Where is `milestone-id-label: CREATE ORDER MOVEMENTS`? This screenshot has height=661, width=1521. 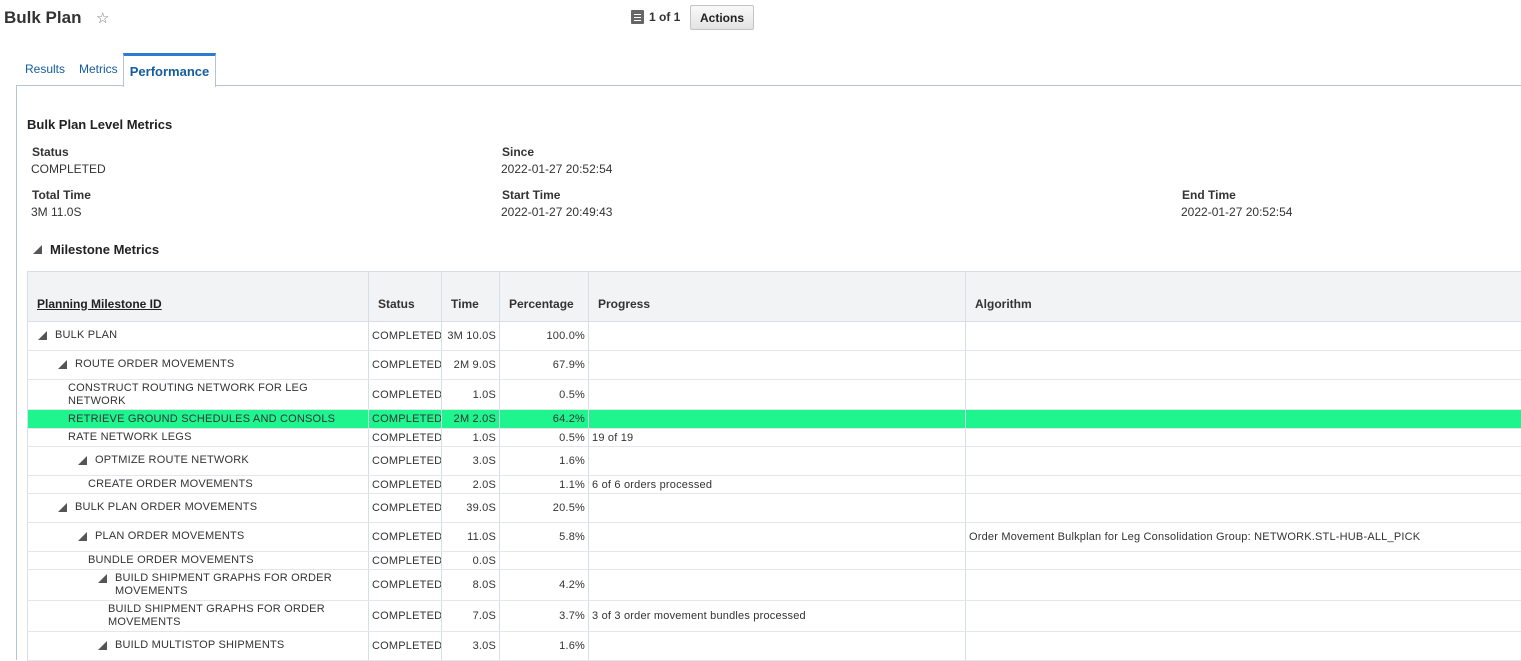
milestone-id-label: CREATE ORDER MOVEMENTS is located at coordinates (170, 484).